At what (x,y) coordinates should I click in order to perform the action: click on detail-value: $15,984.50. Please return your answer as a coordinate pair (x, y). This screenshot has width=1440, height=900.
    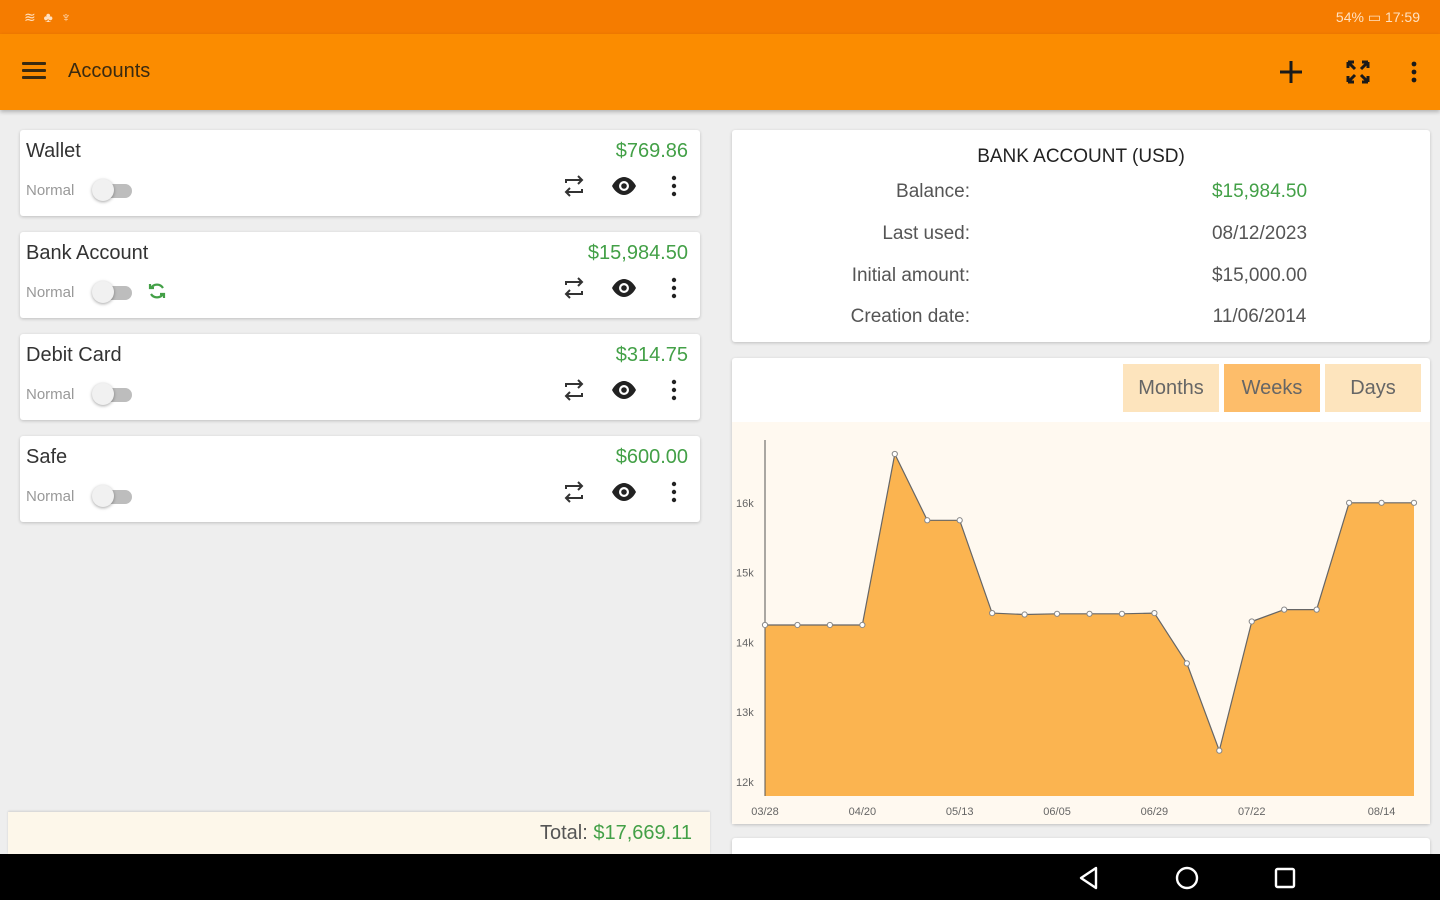
    Looking at the image, I should click on (1259, 191).